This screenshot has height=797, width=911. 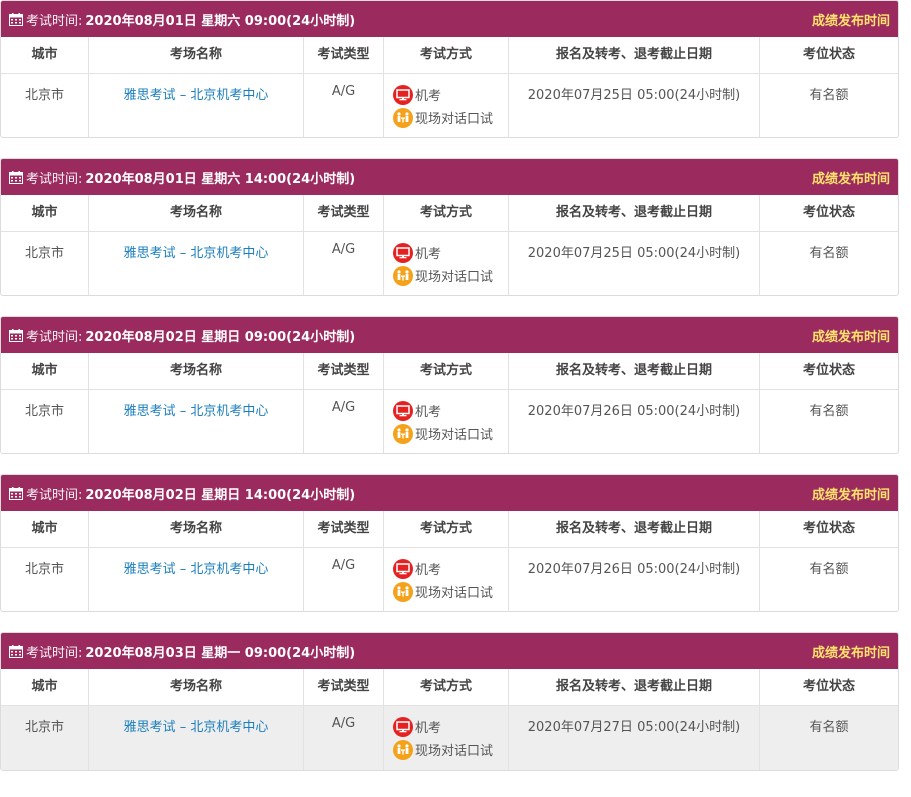 What do you see at coordinates (634, 738) in the screenshot?
I see `deadline-cell: 2020年07月27日 05:00(24小时制)` at bounding box center [634, 738].